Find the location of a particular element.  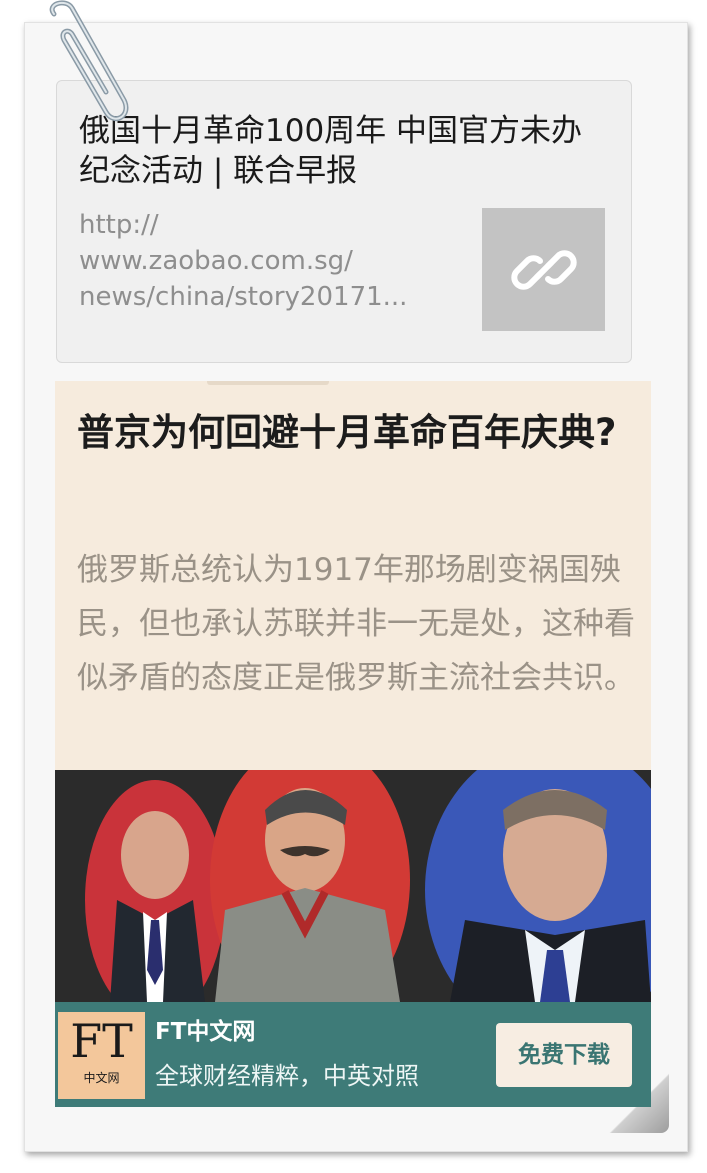

download-button: 免费下载 is located at coordinates (564, 1055).